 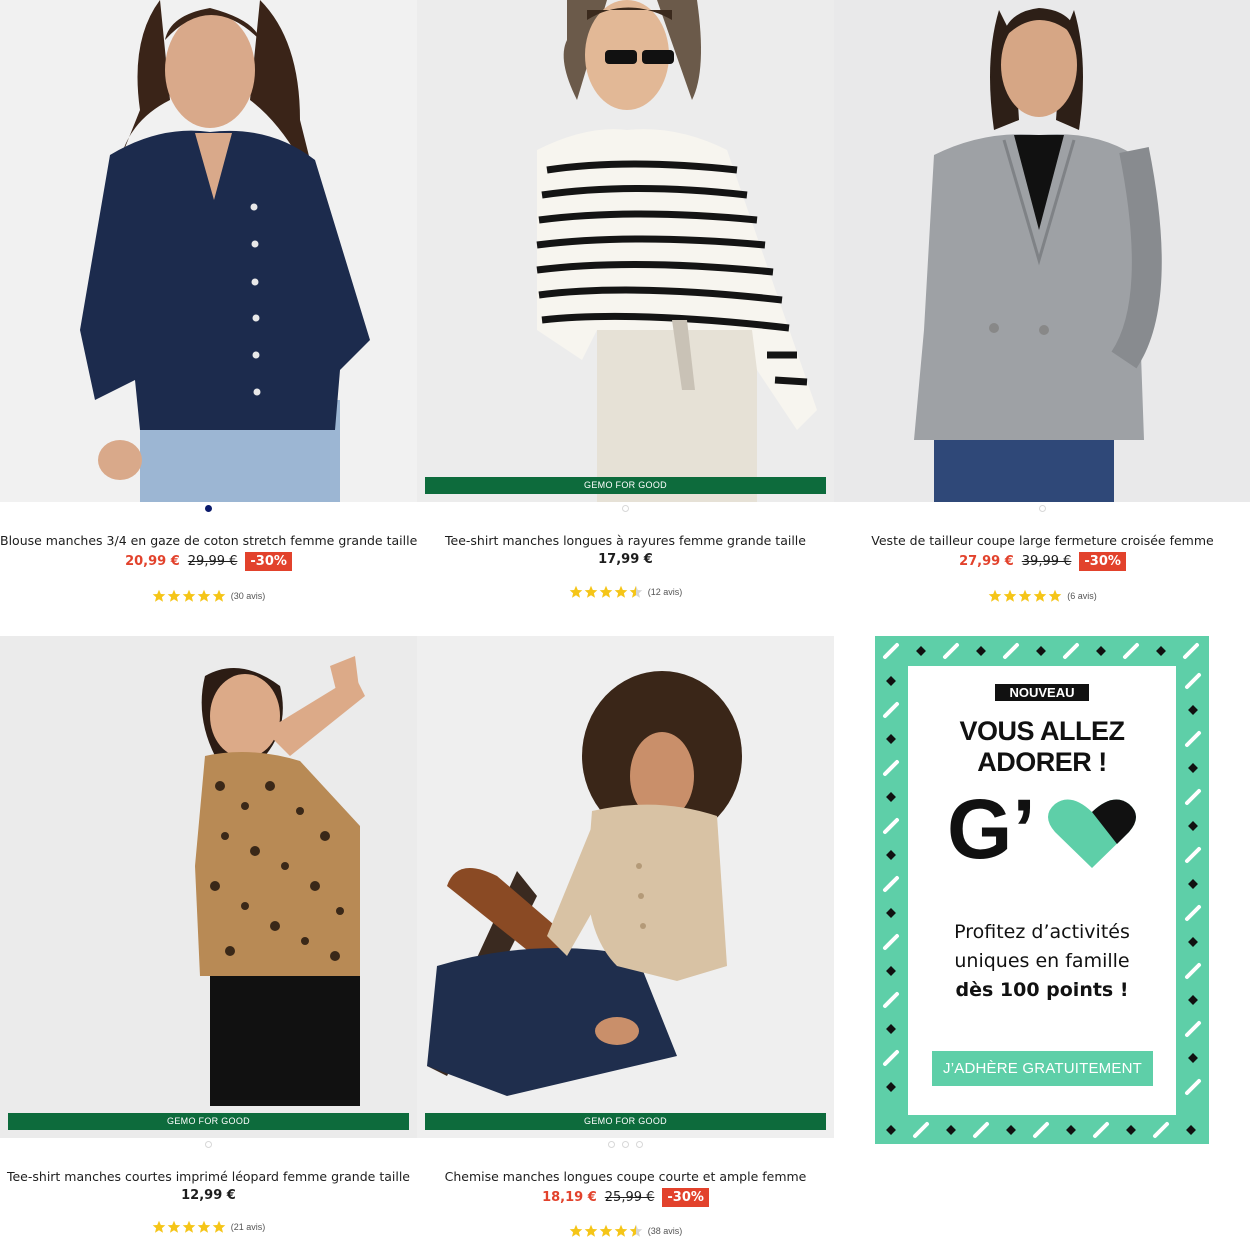 I want to click on product-rating: (12 avis), so click(x=625, y=592).